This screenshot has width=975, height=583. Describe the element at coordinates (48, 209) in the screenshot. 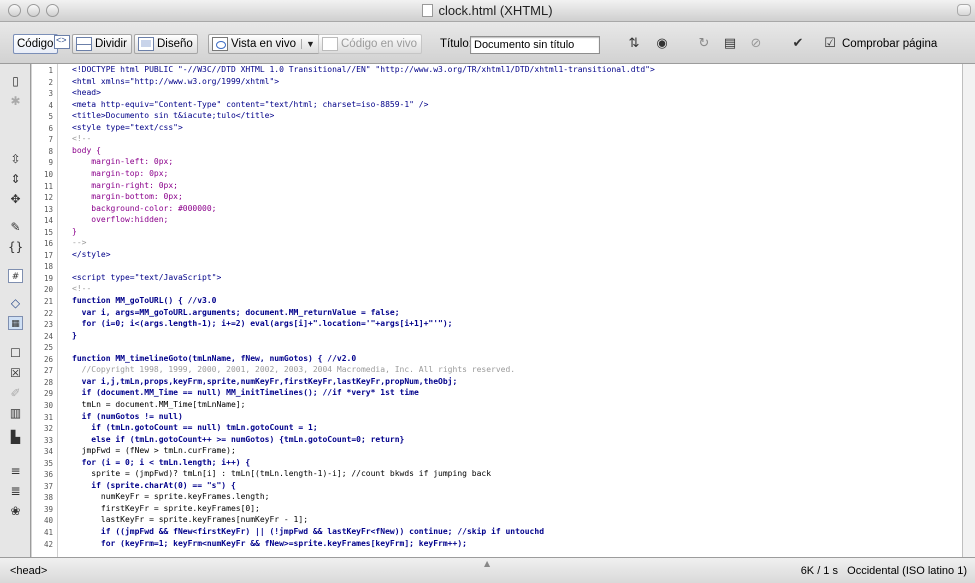

I see `line-number: 13` at that location.